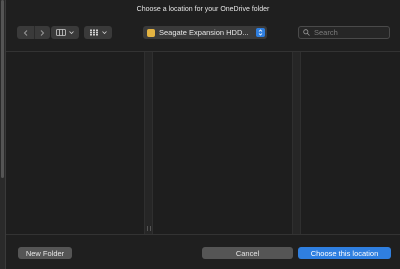  I want to click on forward-button, so click(41, 32).